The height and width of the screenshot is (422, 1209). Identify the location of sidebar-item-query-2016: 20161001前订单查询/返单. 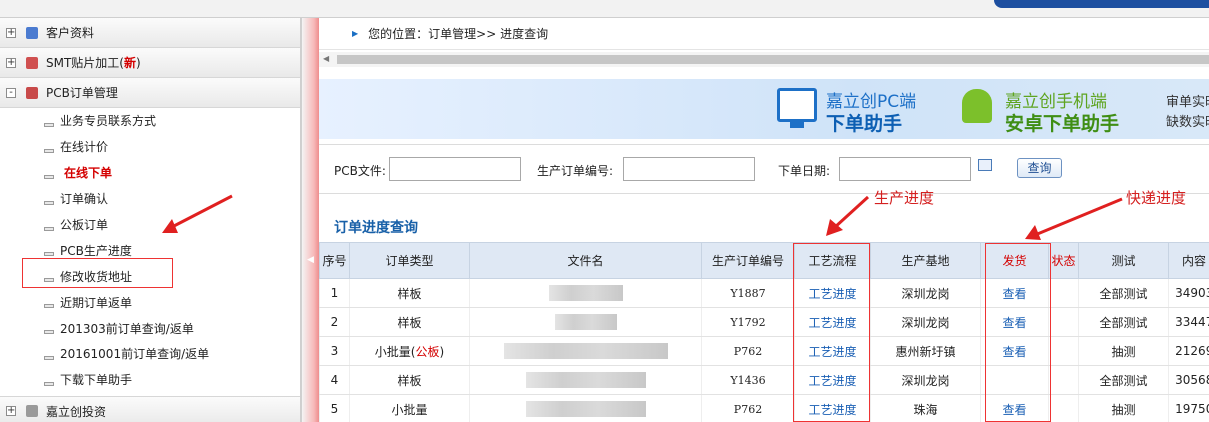
(172, 354).